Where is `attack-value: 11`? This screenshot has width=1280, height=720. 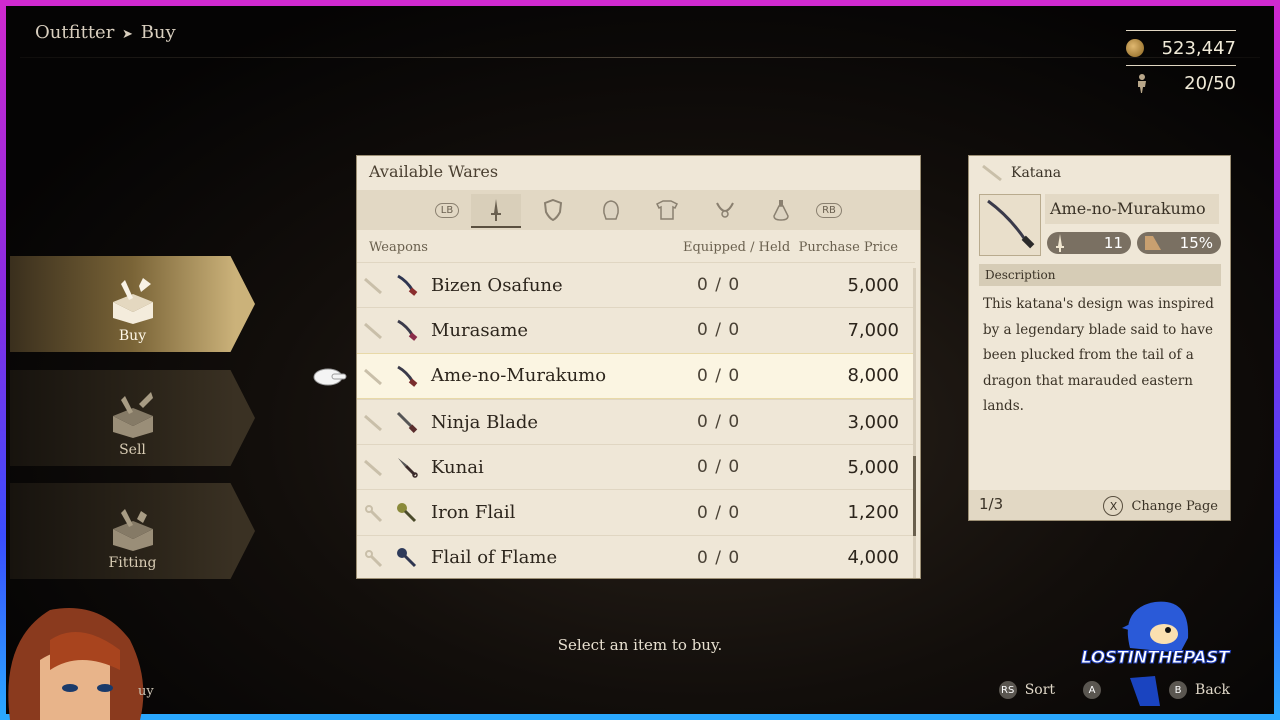
attack-value: 11 is located at coordinates (1113, 243).